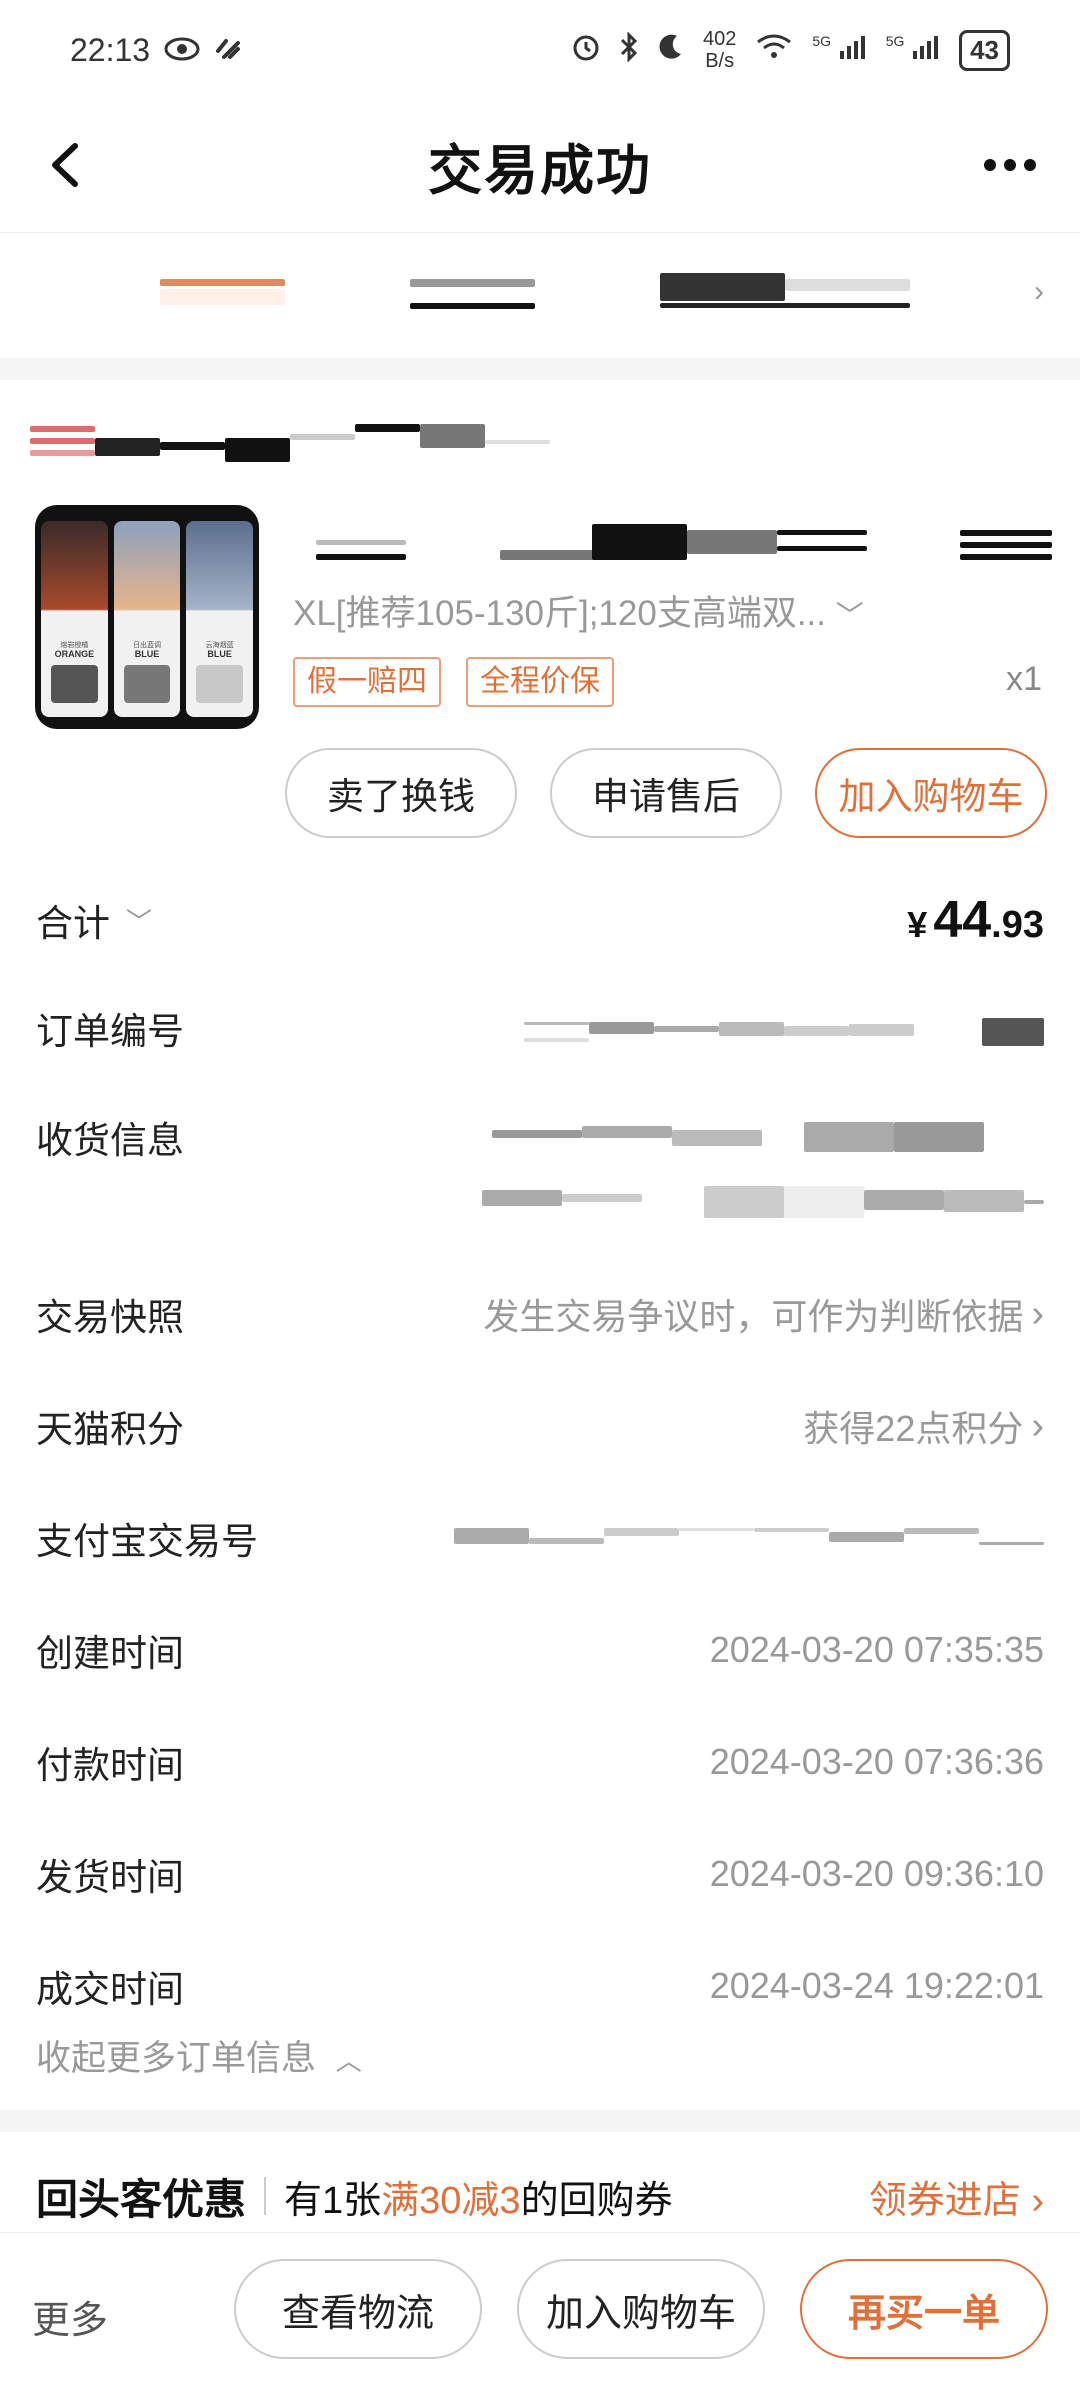 This screenshot has height=2401, width=1080. Describe the element at coordinates (110, 1140) in the screenshot. I see `shipping-info-label: 收货信息` at that location.